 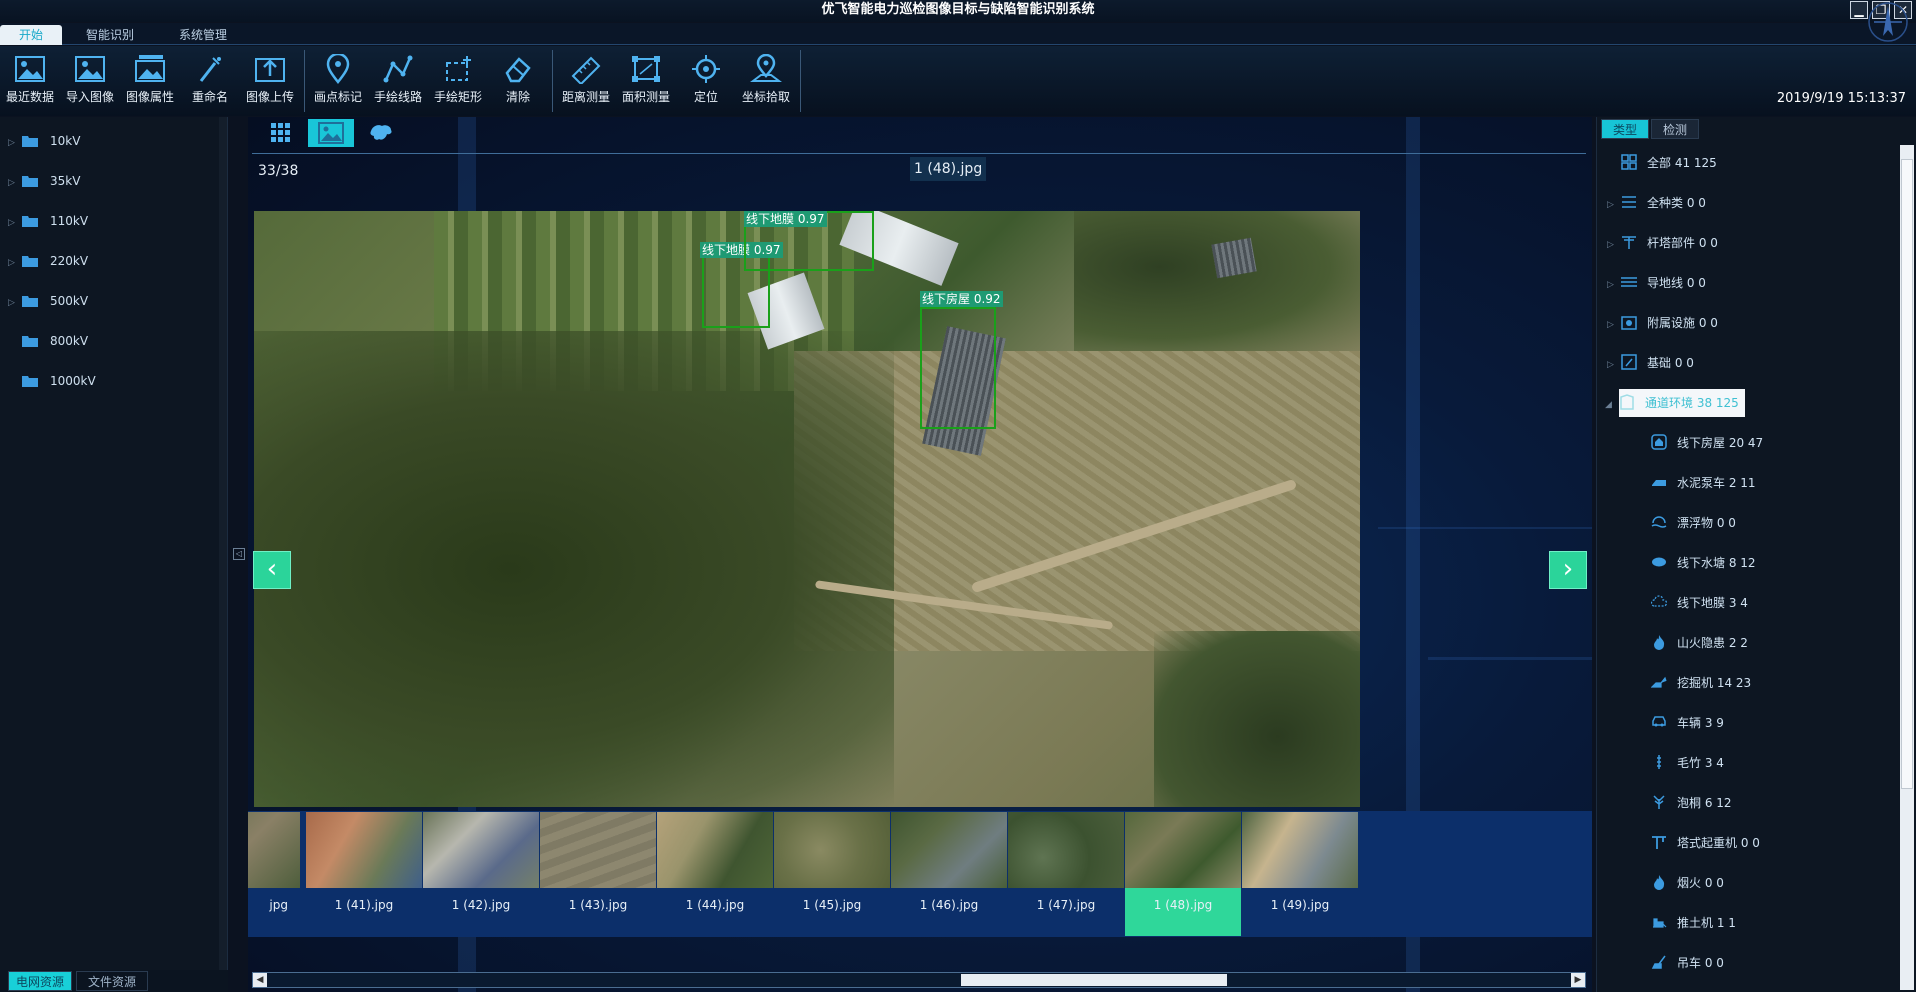 I want to click on thumbnail: 1 (41).jpg, so click(x=364, y=874).